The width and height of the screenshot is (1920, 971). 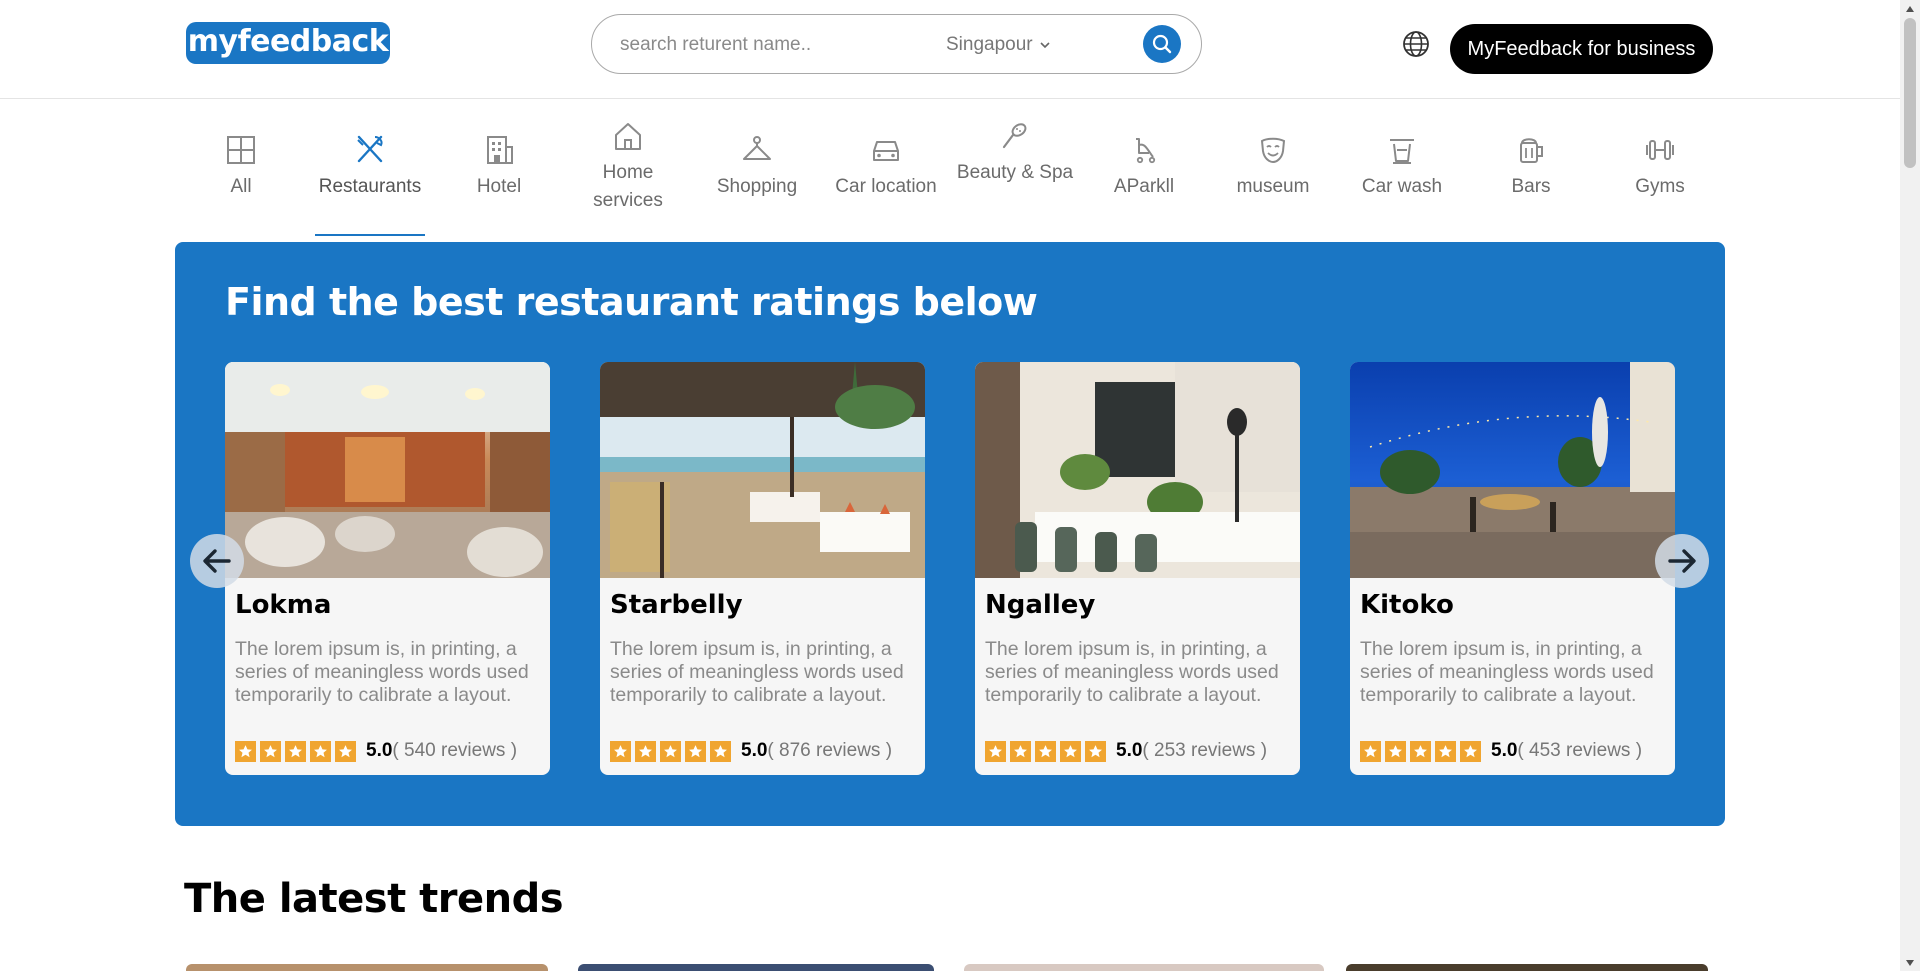 What do you see at coordinates (1015, 172) in the screenshot?
I see `category-label: Beauty & Spa` at bounding box center [1015, 172].